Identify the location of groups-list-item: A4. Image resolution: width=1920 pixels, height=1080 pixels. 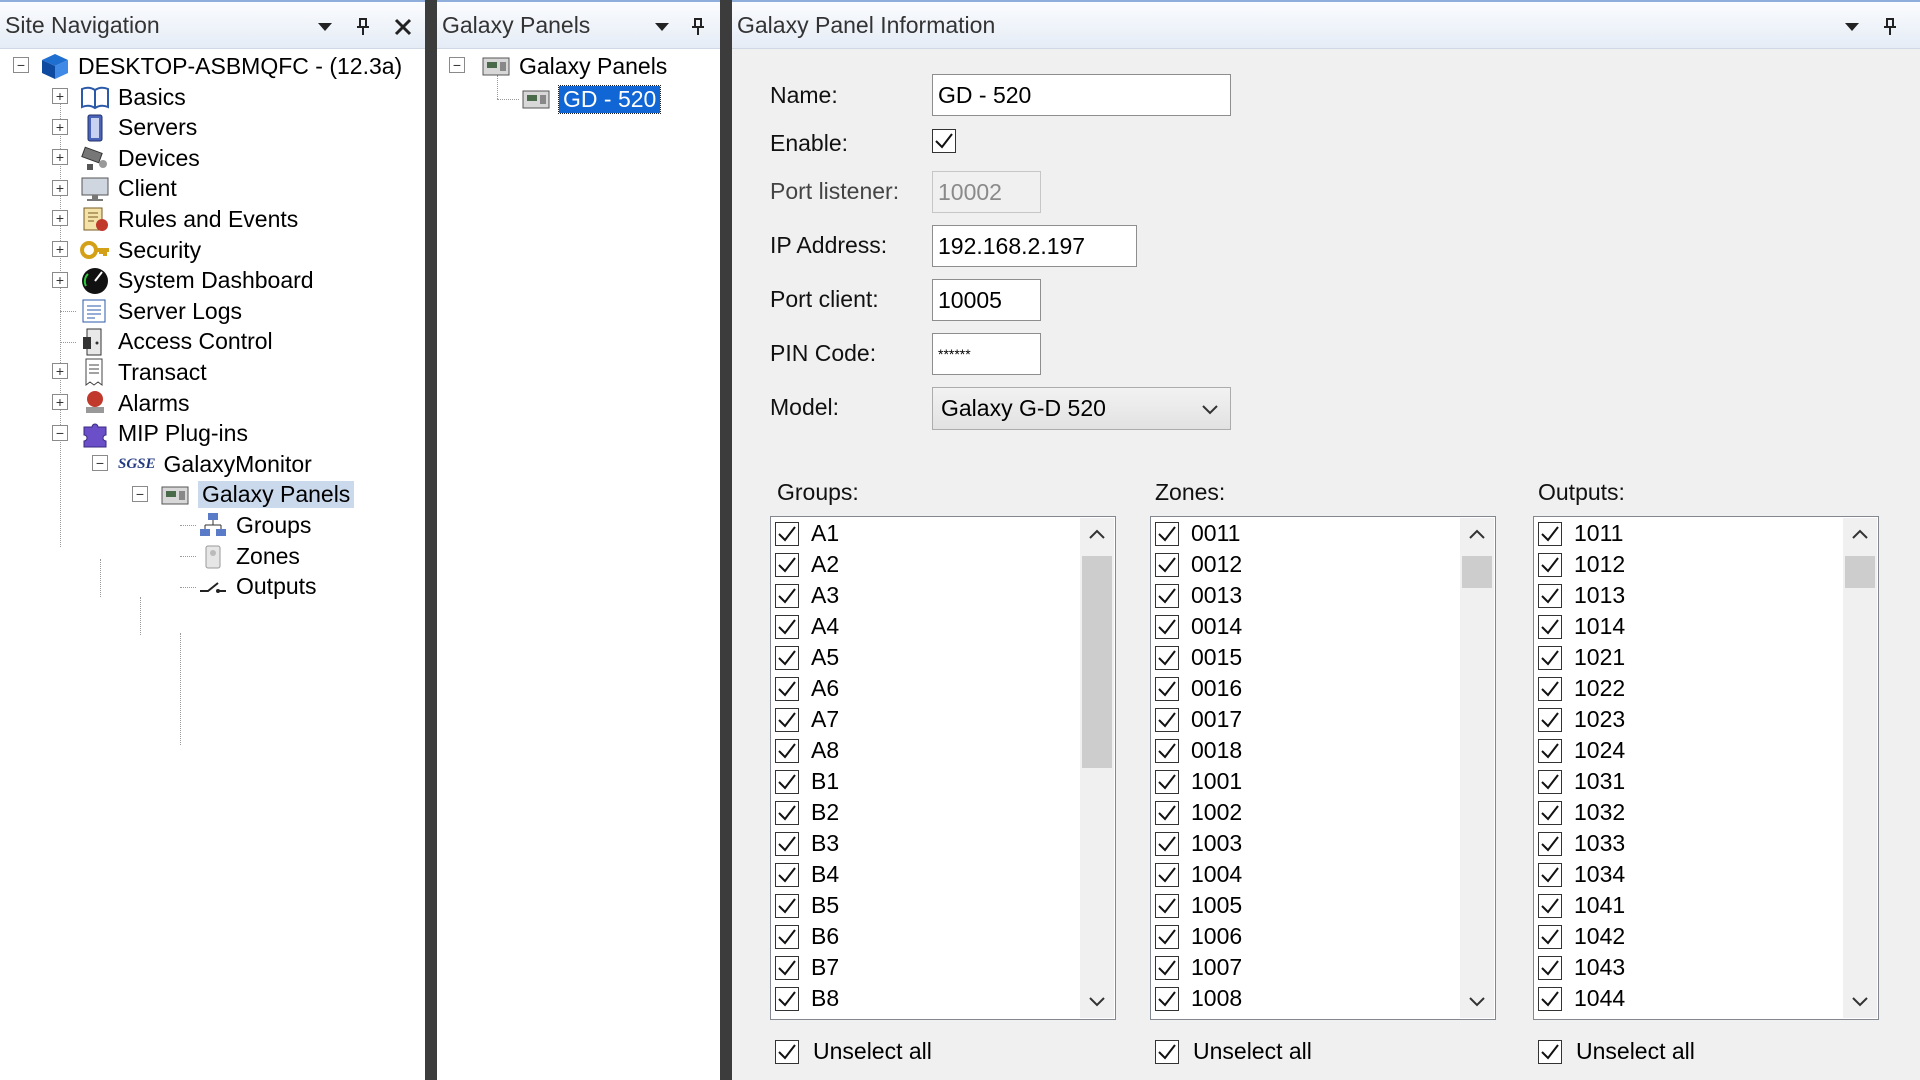
(807, 626).